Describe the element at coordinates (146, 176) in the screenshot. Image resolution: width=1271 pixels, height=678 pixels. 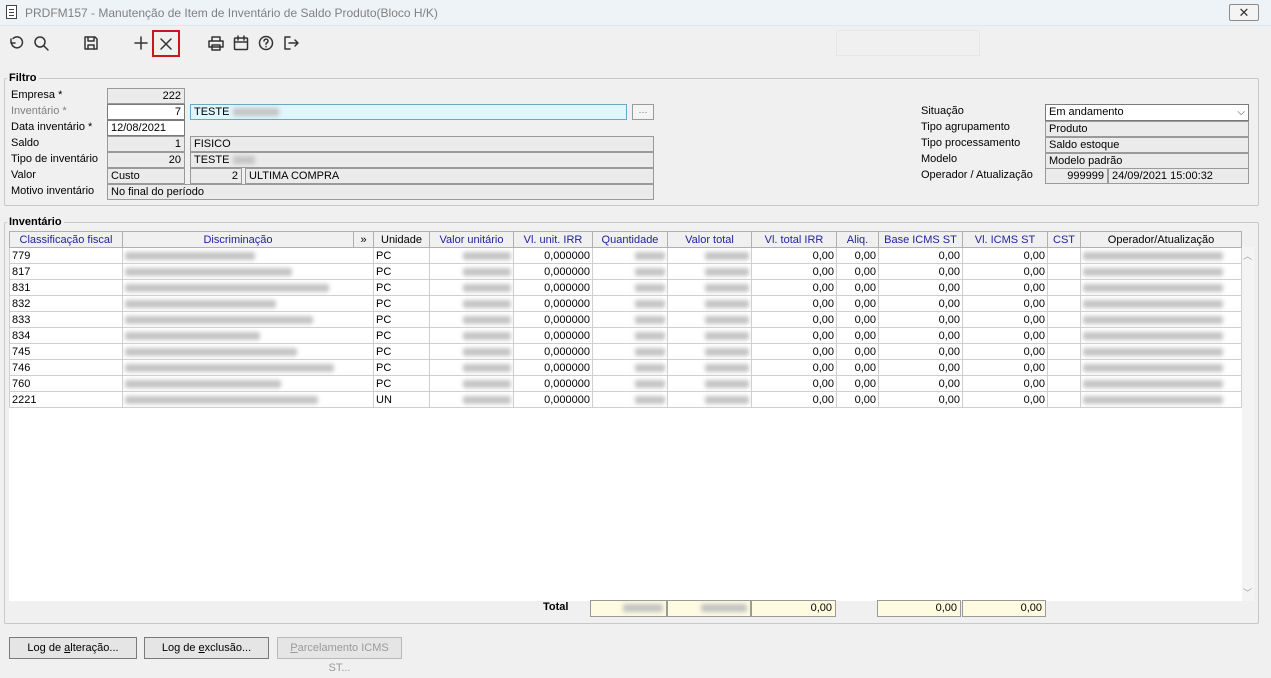
I see `valor-field: Custo` at that location.